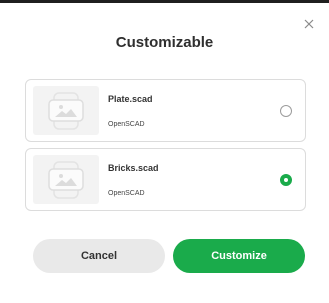 The width and height of the screenshot is (329, 303). I want to click on cancel-button: Cancel, so click(99, 256).